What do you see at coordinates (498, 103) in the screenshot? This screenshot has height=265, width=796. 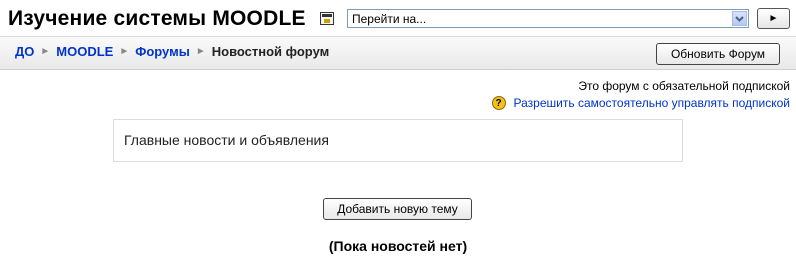 I see `help-icon: ?` at bounding box center [498, 103].